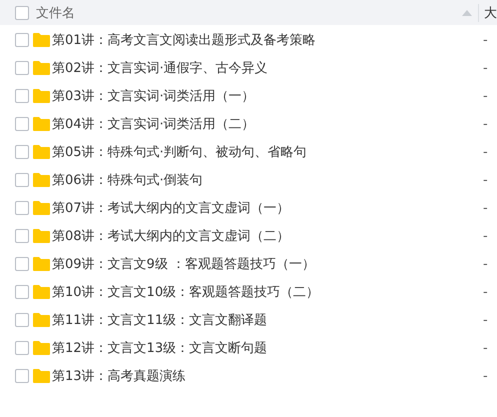 Image resolution: width=497 pixels, height=417 pixels. What do you see at coordinates (267, 376) in the screenshot?
I see `file-name: 第13讲：高考真题演练` at bounding box center [267, 376].